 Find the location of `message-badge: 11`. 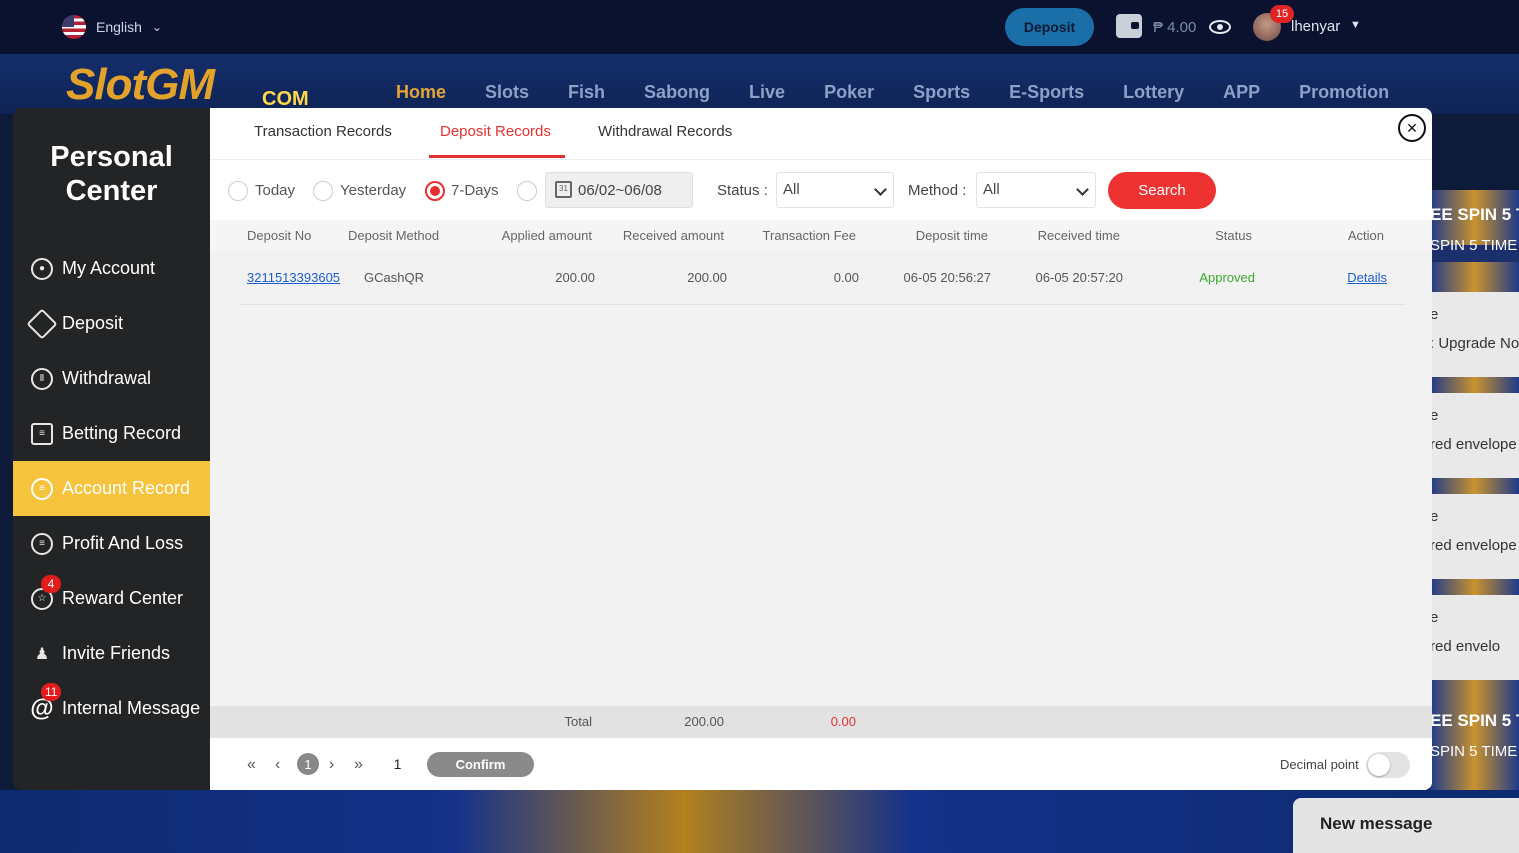

message-badge: 11 is located at coordinates (51, 692).